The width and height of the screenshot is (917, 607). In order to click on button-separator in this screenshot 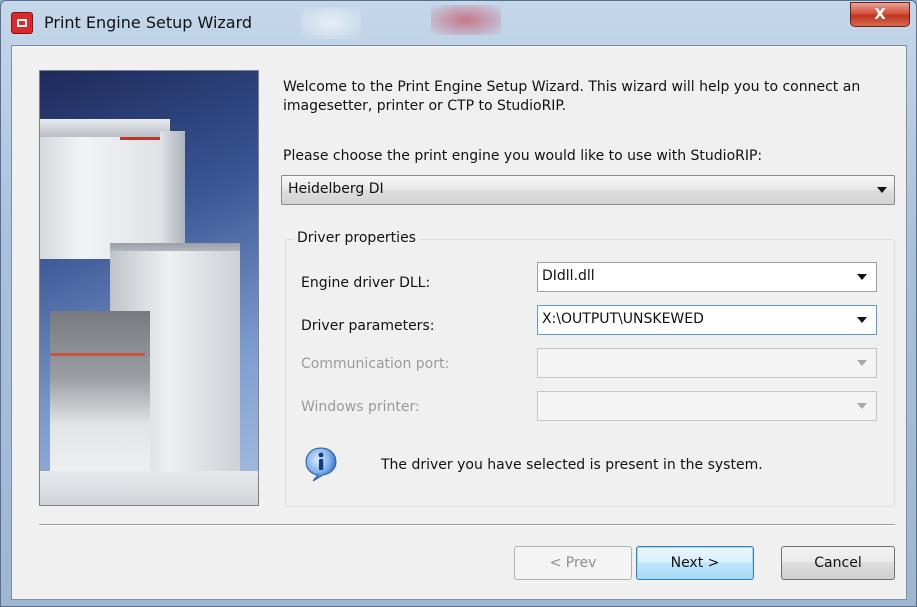, I will do `click(467, 525)`.